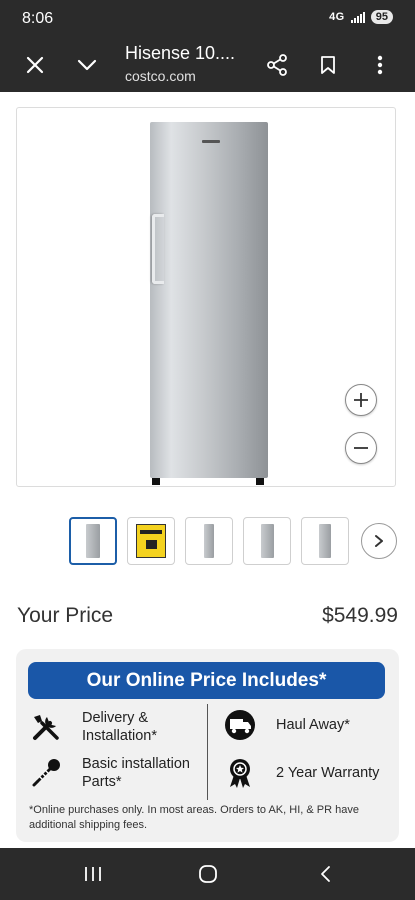 The height and width of the screenshot is (900, 415). Describe the element at coordinates (206, 680) in the screenshot. I see `includes-header: Our Online Price Includes*` at that location.